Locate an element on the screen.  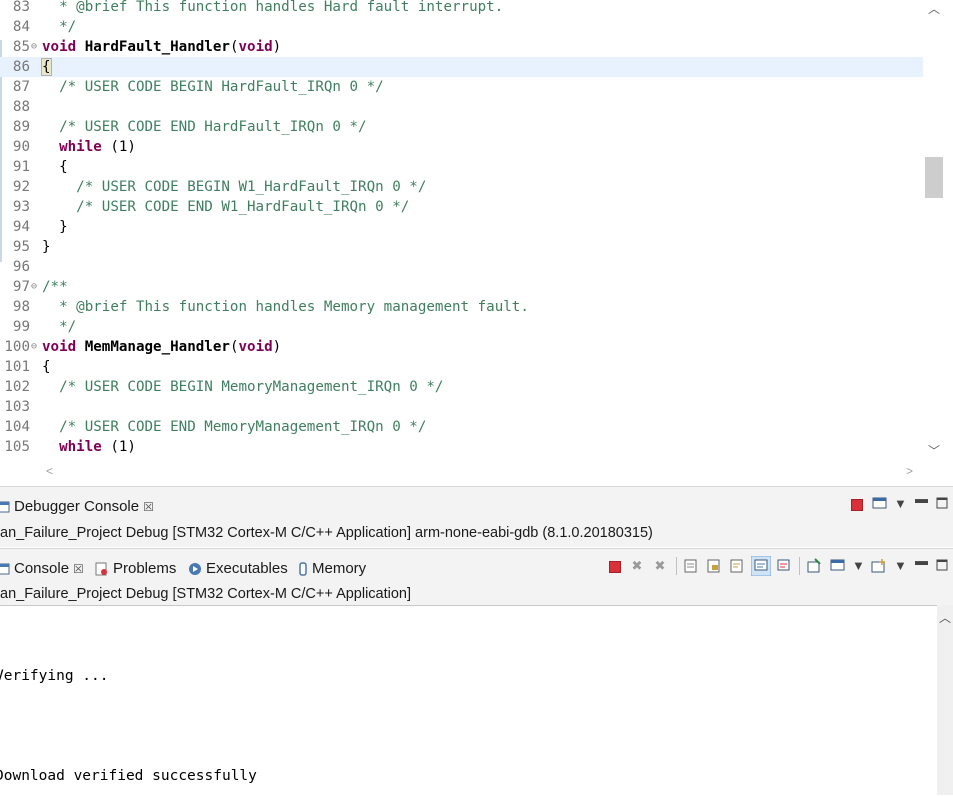
tab-memory: Memory is located at coordinates (332, 569).